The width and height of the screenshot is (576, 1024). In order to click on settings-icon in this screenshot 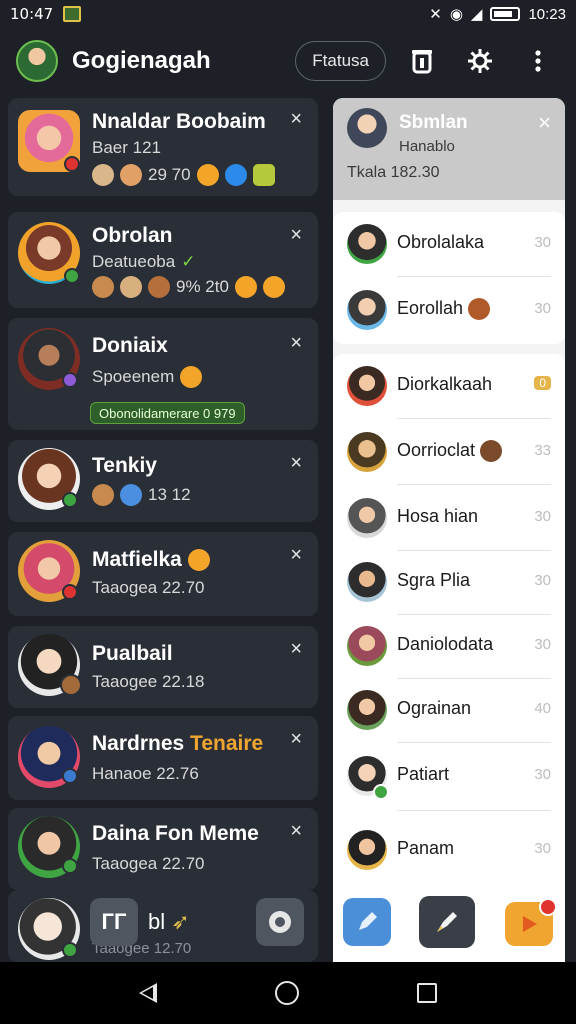, I will do `click(480, 61)`.